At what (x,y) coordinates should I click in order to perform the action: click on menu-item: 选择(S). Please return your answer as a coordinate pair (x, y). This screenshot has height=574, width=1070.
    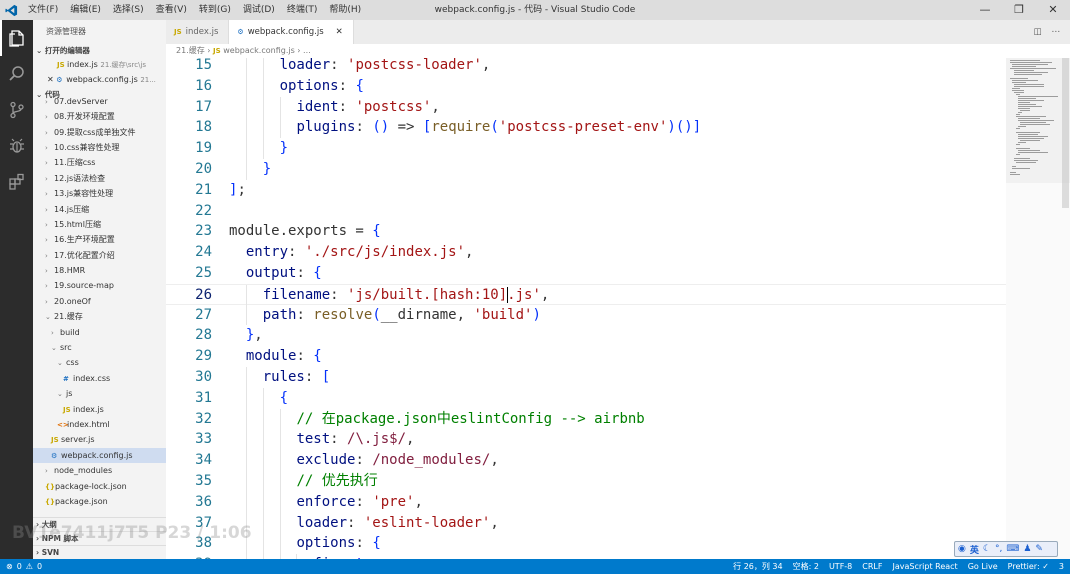
    Looking at the image, I should click on (128, 10).